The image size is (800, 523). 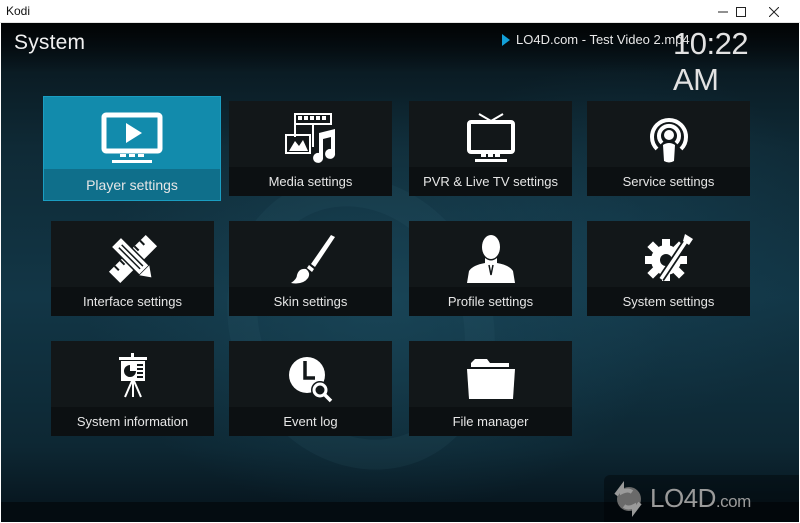 I want to click on maximize-icon, so click(x=741, y=11).